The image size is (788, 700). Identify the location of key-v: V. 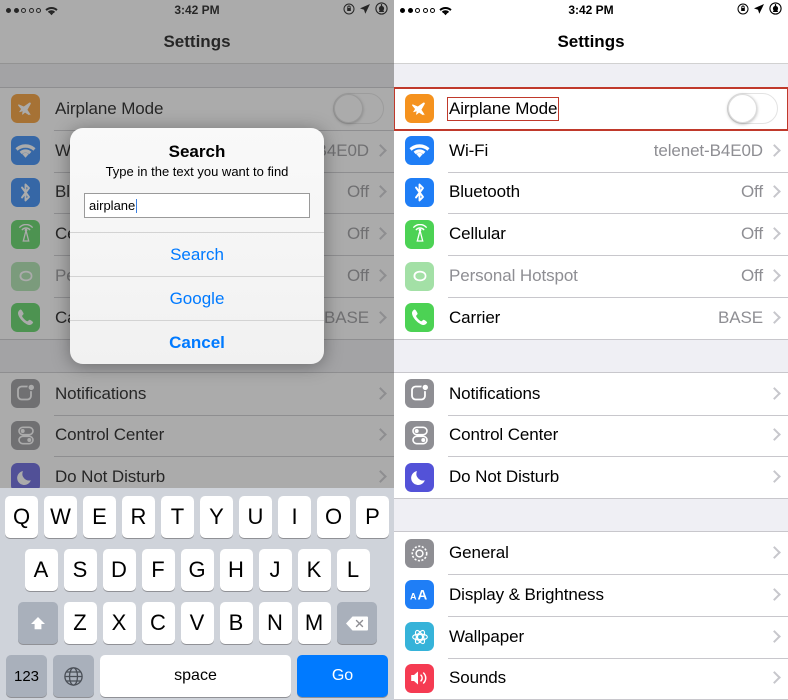
(197, 623).